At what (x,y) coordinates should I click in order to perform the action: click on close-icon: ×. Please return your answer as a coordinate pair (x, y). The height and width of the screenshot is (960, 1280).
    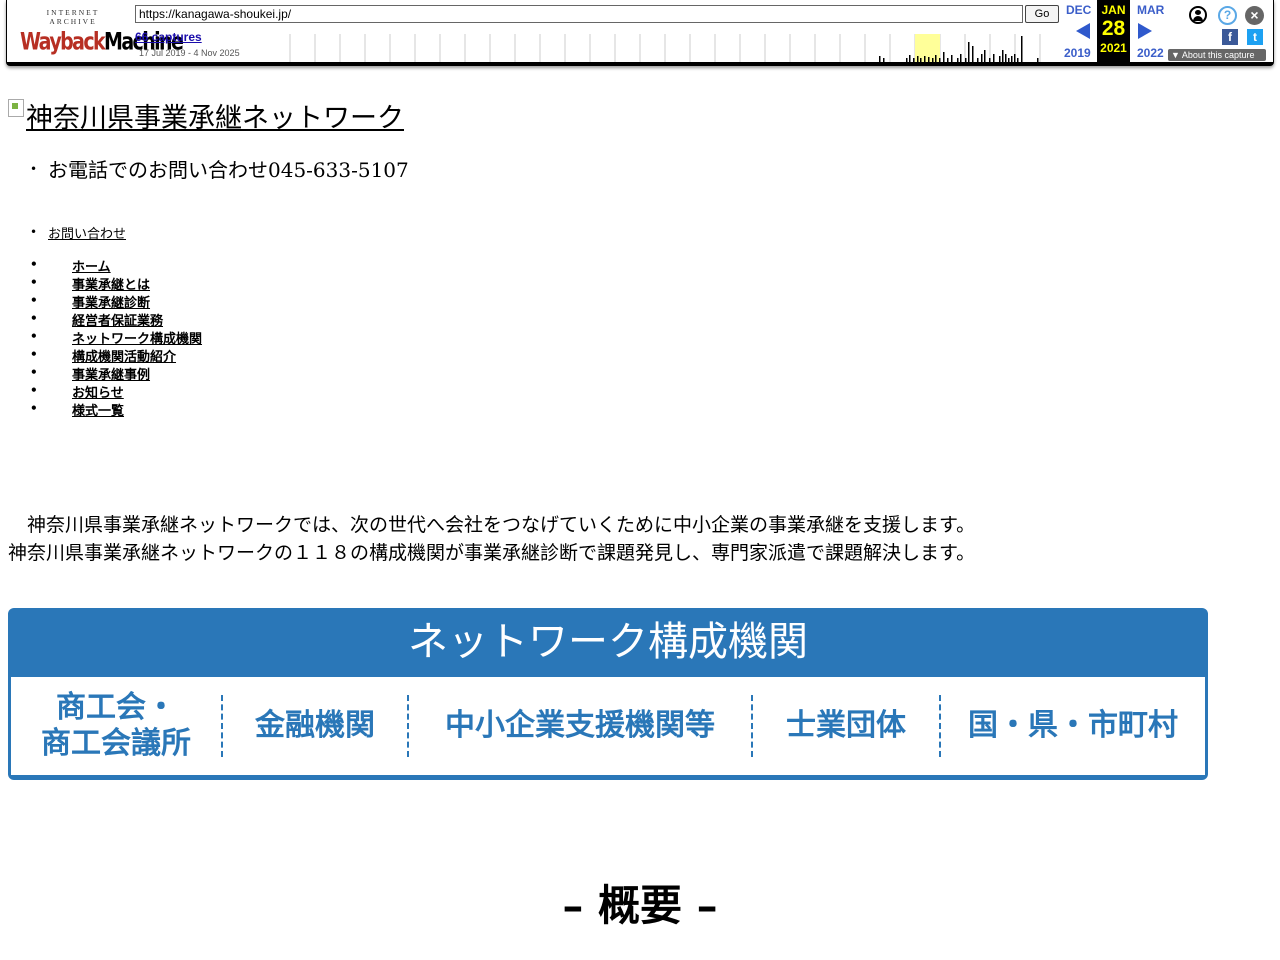
    Looking at the image, I should click on (1254, 15).